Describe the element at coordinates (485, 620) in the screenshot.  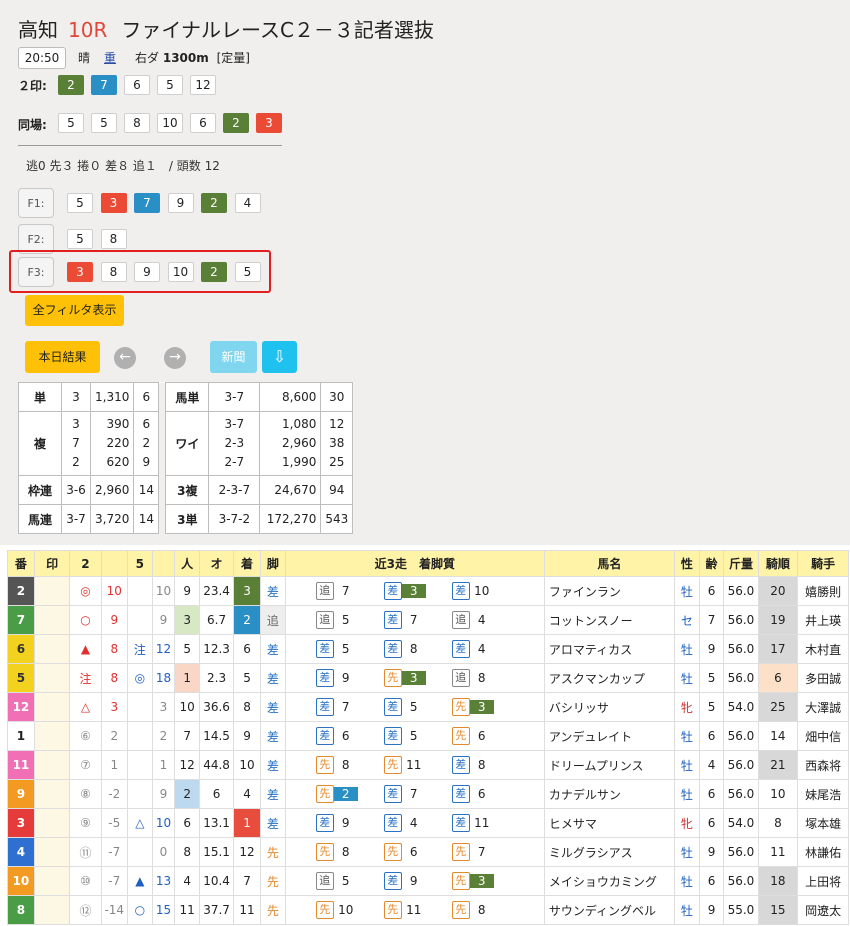
I see `past-race: 追4` at that location.